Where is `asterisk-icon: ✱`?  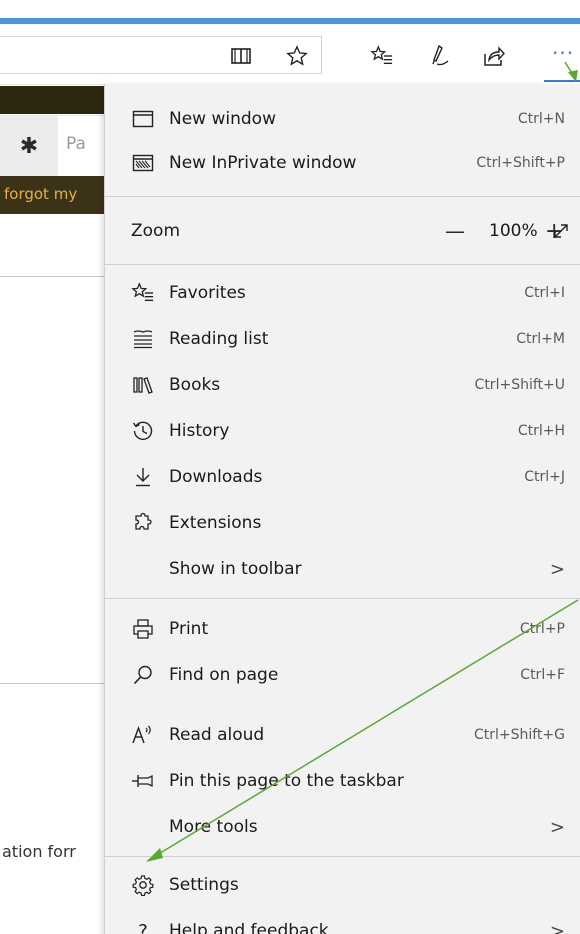
asterisk-icon: ✱ is located at coordinates (29, 146).